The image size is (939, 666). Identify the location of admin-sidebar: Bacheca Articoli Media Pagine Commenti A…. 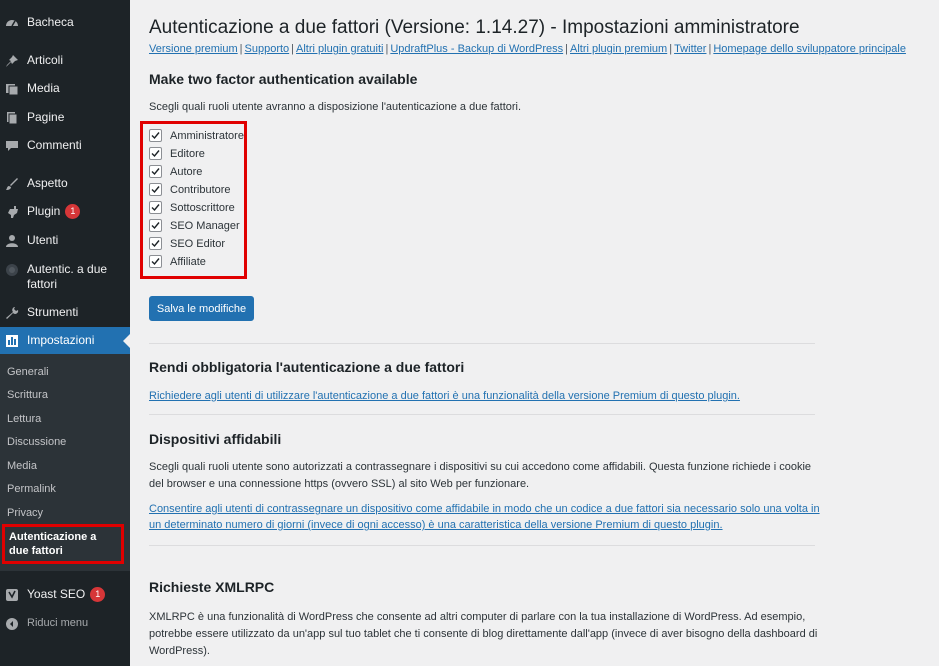
(65, 333).